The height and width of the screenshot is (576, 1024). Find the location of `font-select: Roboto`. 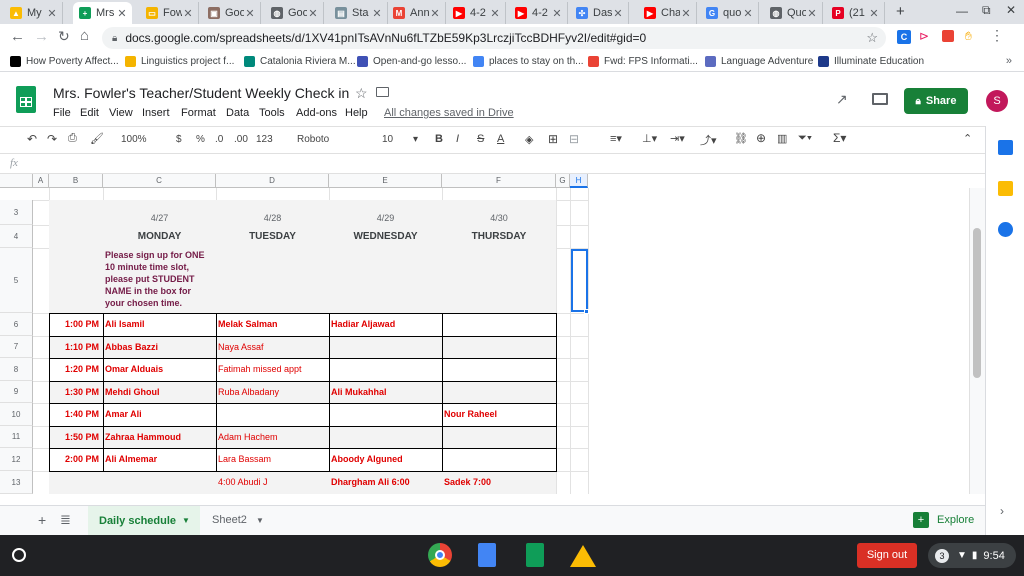

font-select: Roboto is located at coordinates (313, 139).